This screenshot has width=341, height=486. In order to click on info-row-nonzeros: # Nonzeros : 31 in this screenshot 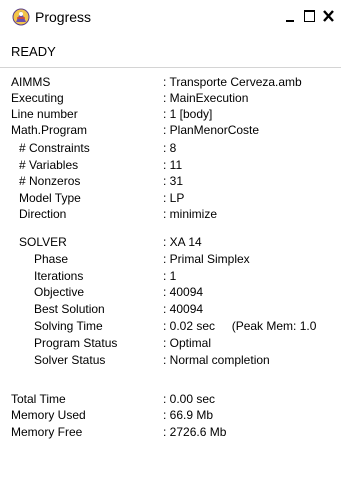, I will do `click(170, 181)`.